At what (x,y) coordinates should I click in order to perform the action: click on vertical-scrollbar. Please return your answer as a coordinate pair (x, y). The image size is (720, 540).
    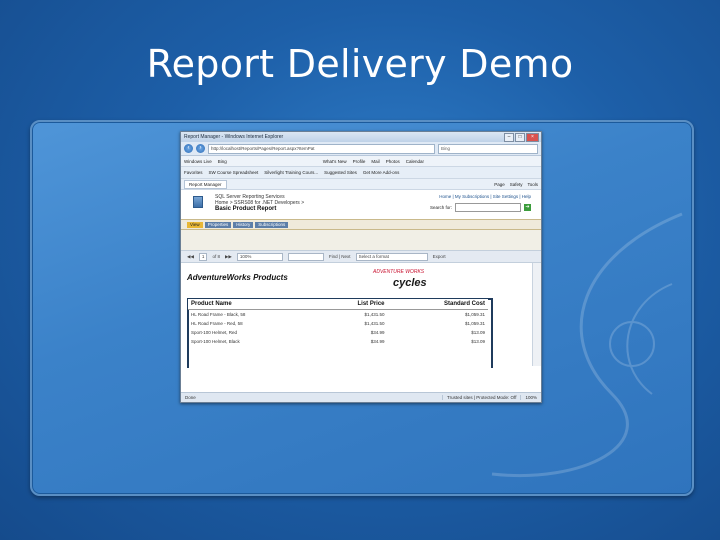
    Looking at the image, I should click on (536, 314).